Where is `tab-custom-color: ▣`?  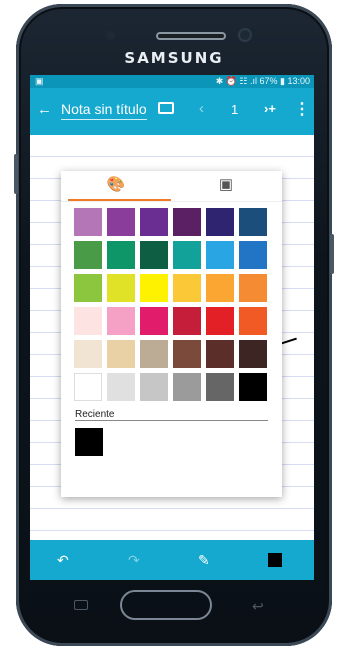
tab-custom-color: ▣ is located at coordinates (226, 186).